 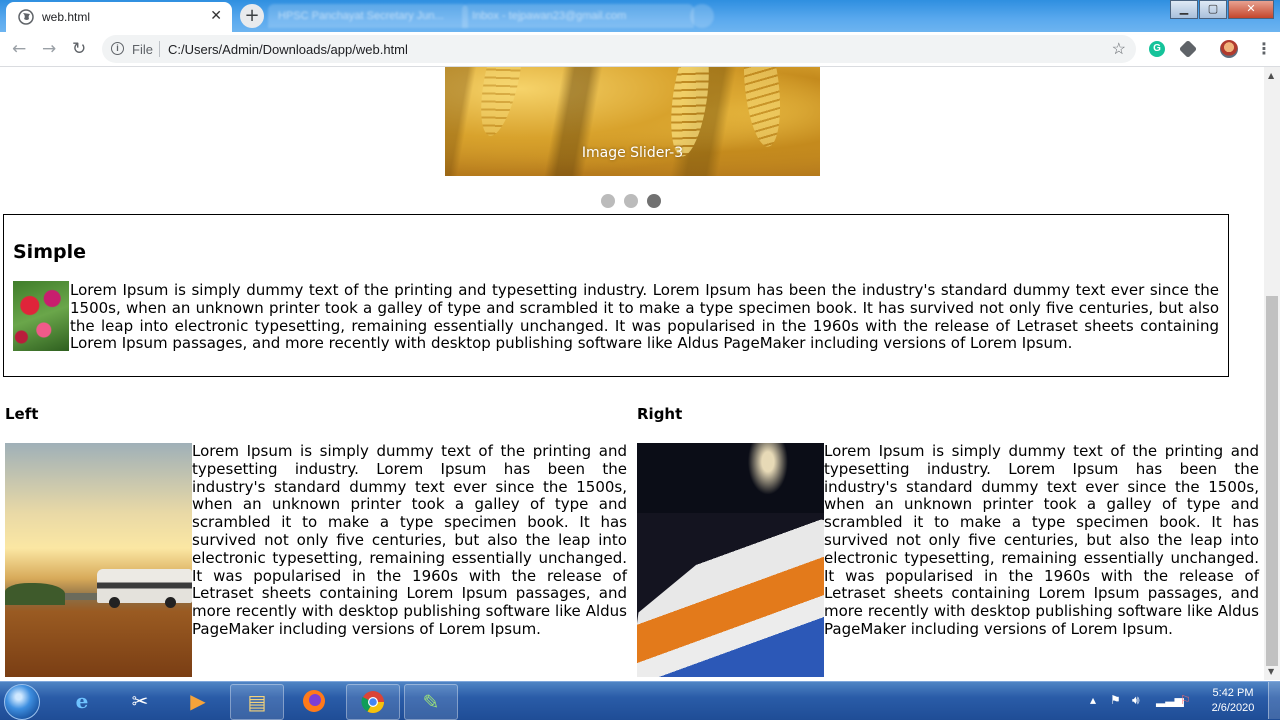 What do you see at coordinates (159, 49) in the screenshot?
I see `address-separator` at bounding box center [159, 49].